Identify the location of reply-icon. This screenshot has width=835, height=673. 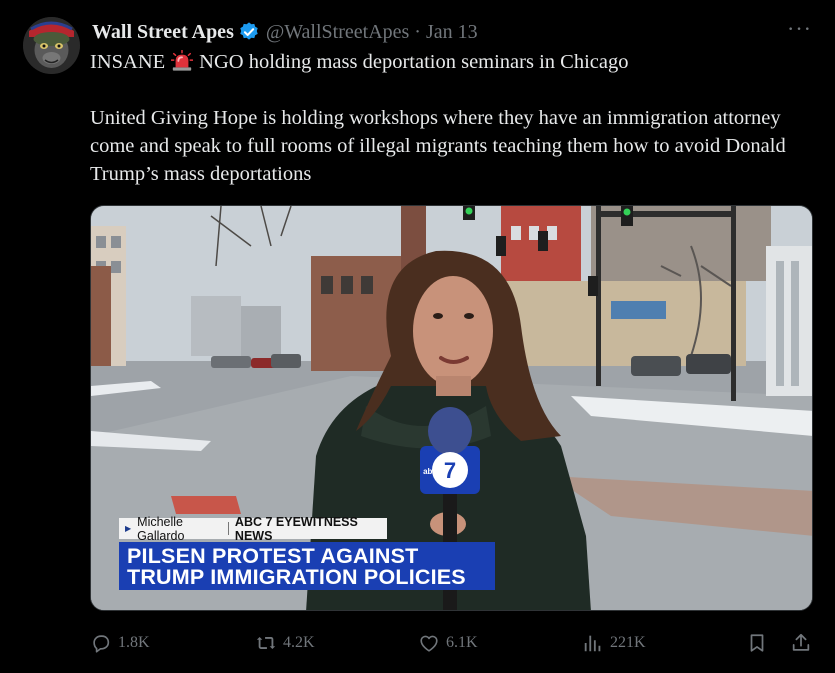
(101, 644).